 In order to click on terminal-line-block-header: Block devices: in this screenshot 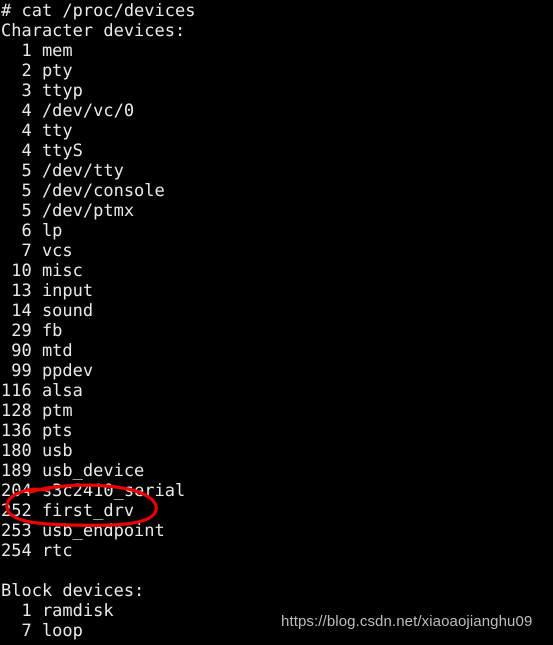, I will do `click(73, 591)`.